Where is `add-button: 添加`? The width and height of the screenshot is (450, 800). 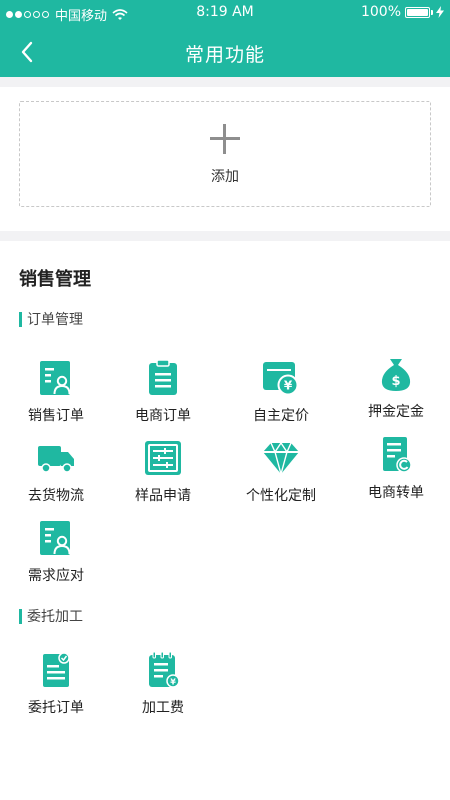
add-button: 添加 is located at coordinates (225, 154).